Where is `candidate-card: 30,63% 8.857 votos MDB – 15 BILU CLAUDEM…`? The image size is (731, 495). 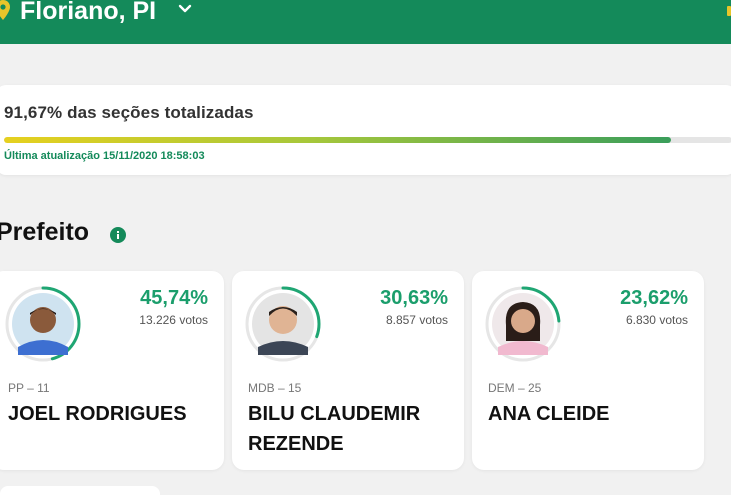
candidate-card: 30,63% 8.857 votos MDB – 15 BILU CLAUDEM… is located at coordinates (348, 370).